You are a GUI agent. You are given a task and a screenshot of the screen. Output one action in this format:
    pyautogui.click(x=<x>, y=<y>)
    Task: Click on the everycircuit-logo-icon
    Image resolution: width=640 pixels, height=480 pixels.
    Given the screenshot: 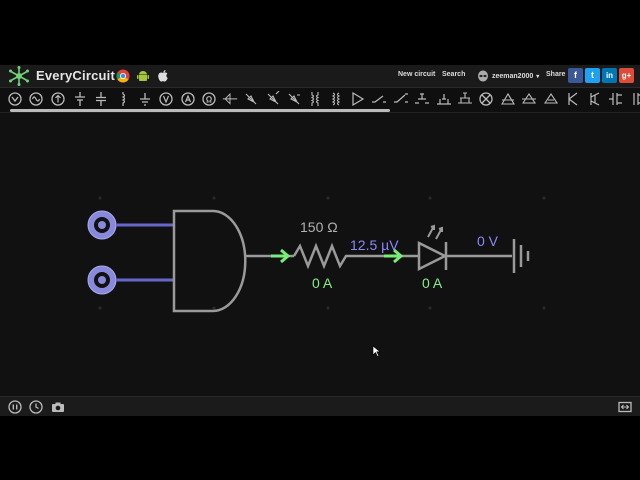 What is the action you would take?
    pyautogui.click(x=19, y=76)
    